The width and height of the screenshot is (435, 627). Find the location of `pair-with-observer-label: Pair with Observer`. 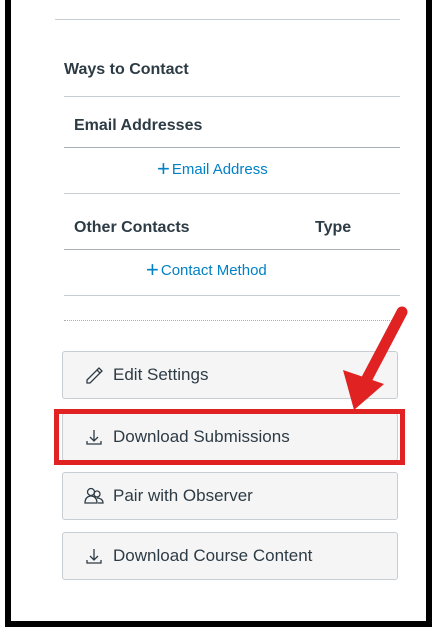

pair-with-observer-label: Pair with Observer is located at coordinates (183, 495).